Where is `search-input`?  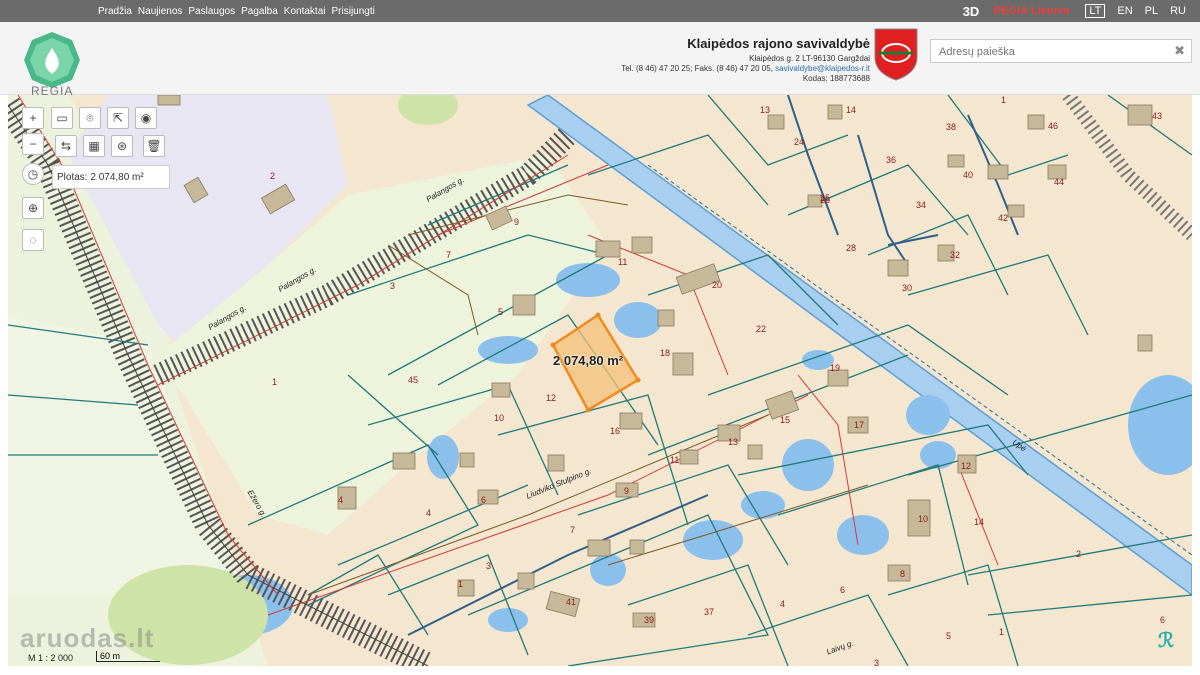
search-input is located at coordinates (1049, 52).